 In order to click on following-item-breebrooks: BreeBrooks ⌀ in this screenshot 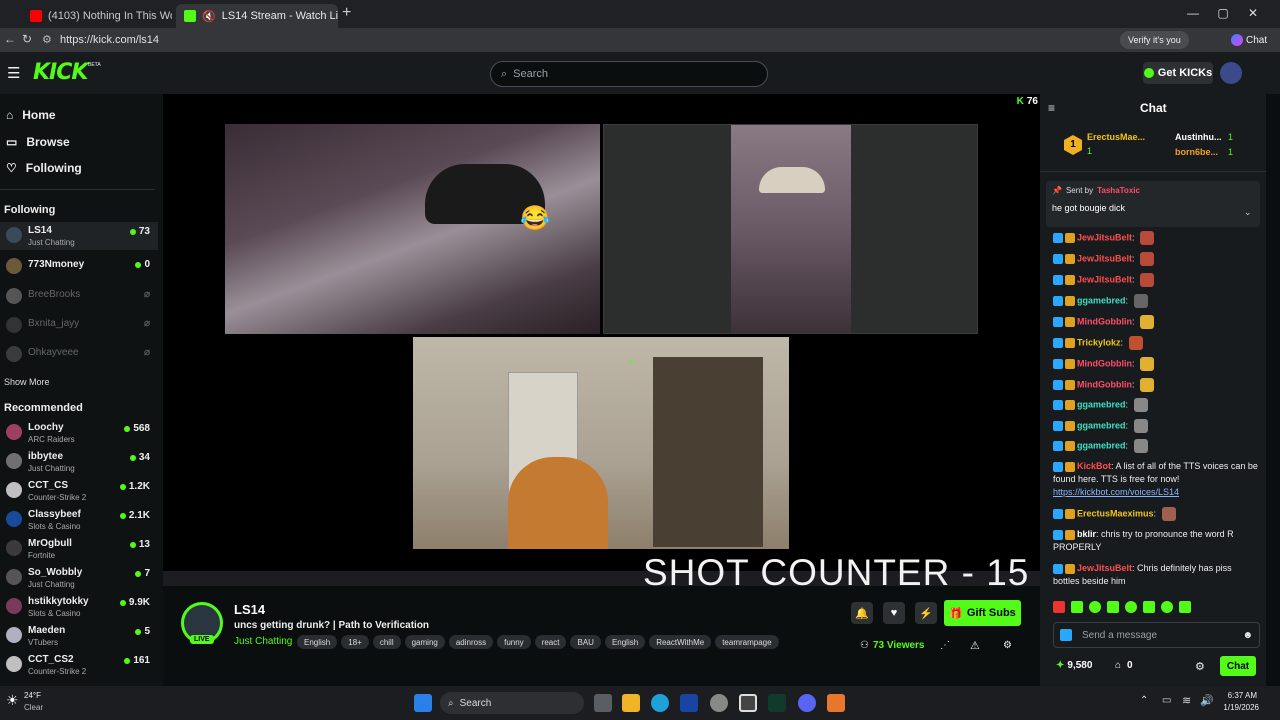, I will do `click(79, 295)`.